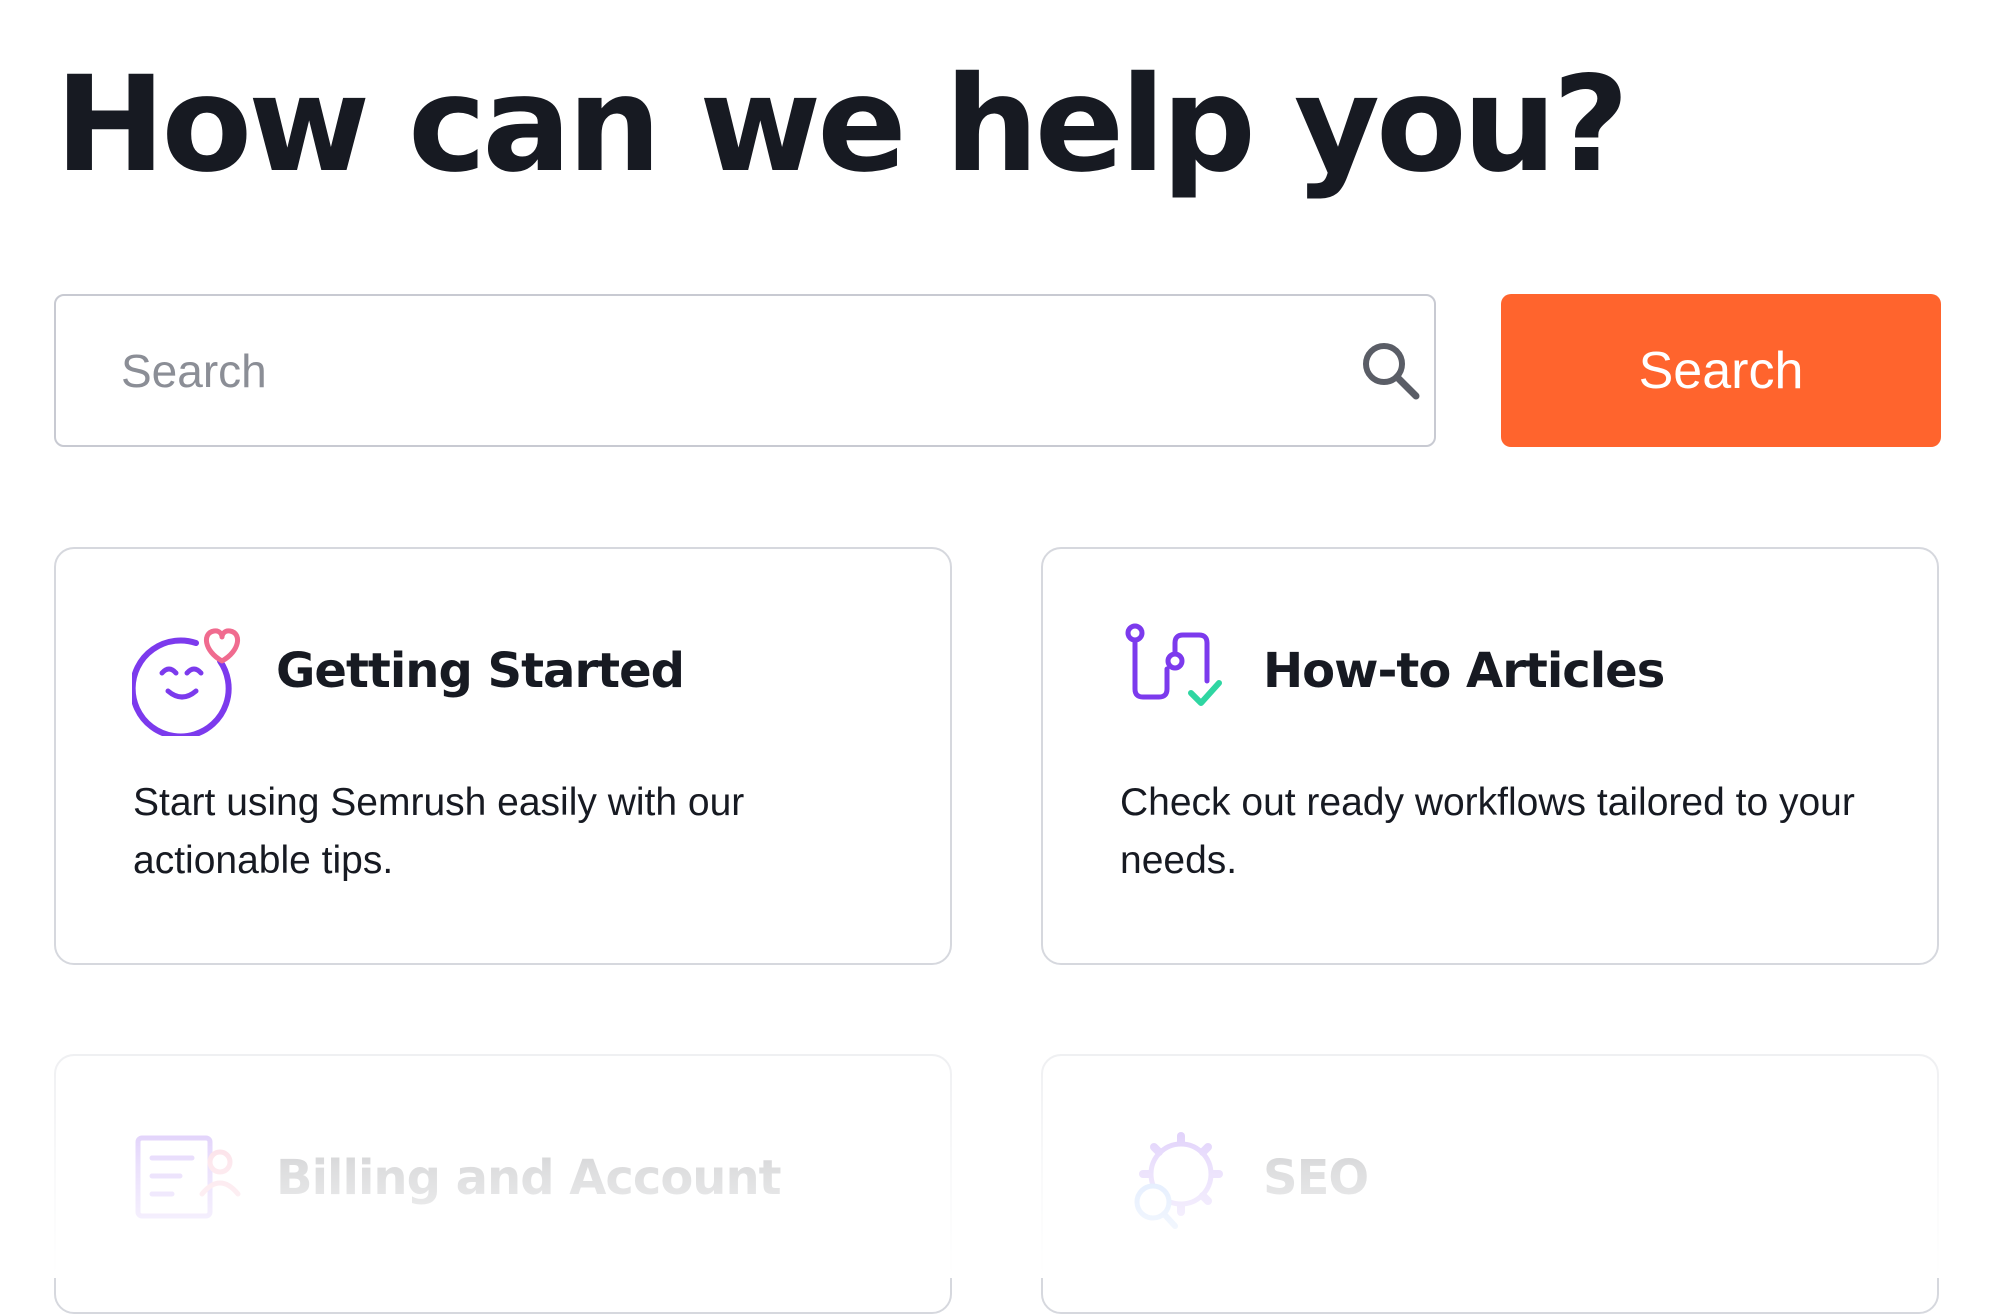 This screenshot has height=1314, width=1999. Describe the element at coordinates (1316, 1178) in the screenshot. I see `card-title: SEO` at that location.